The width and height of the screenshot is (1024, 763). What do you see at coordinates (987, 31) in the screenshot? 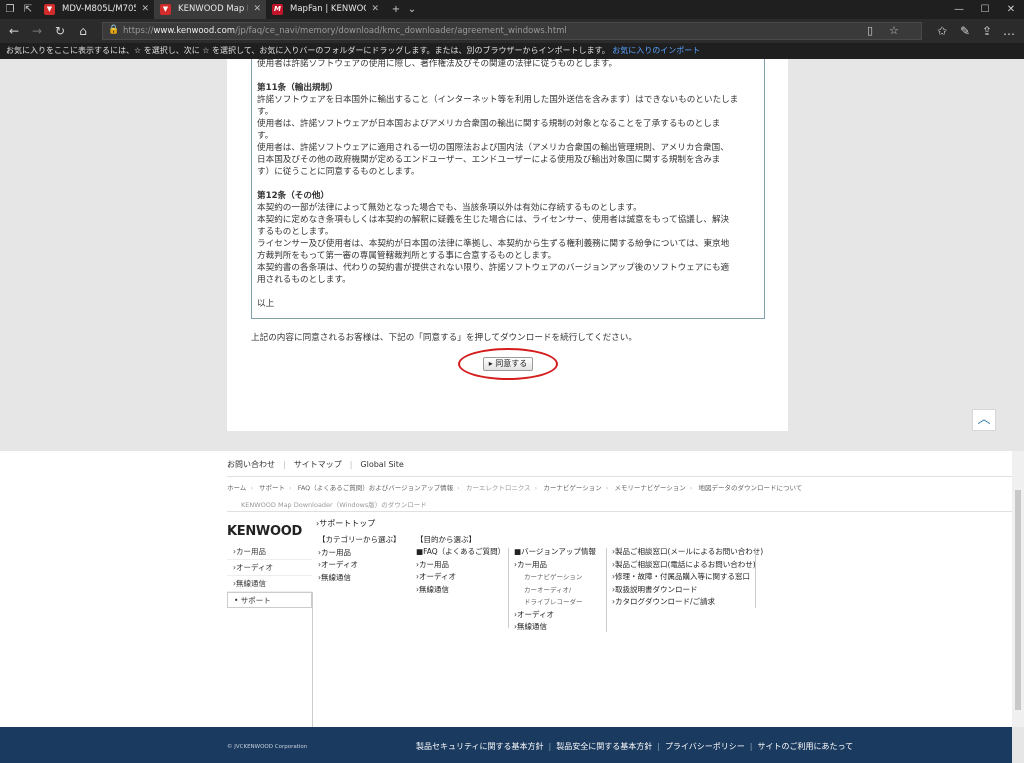
I see `share-icon: ⇪` at bounding box center [987, 31].